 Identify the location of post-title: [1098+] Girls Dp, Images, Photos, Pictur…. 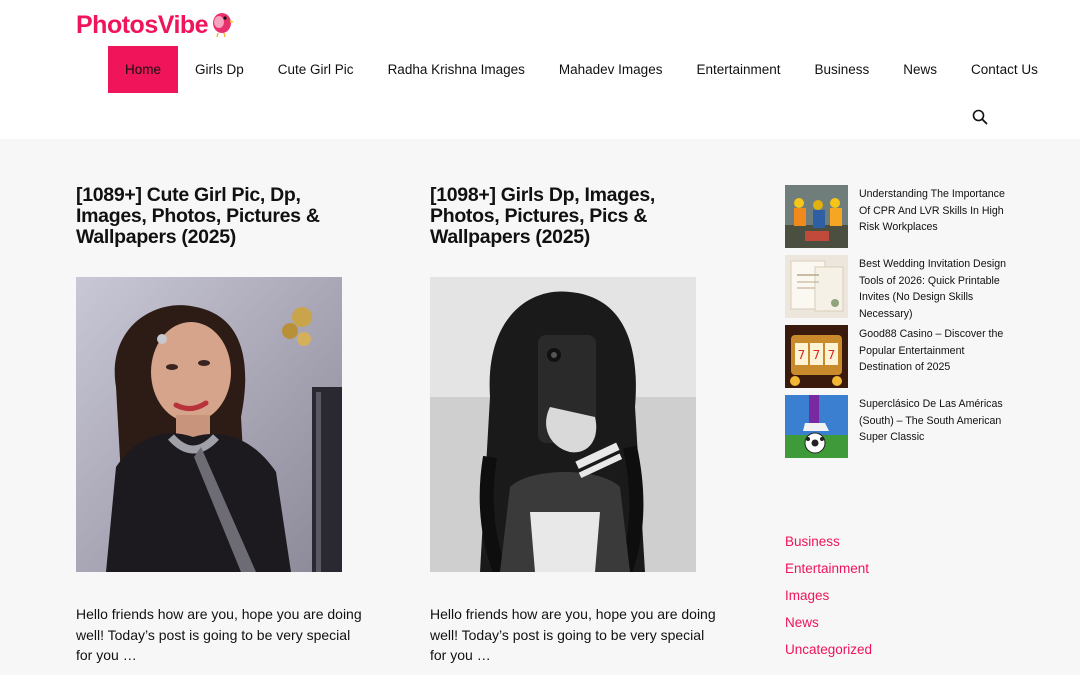
(575, 216).